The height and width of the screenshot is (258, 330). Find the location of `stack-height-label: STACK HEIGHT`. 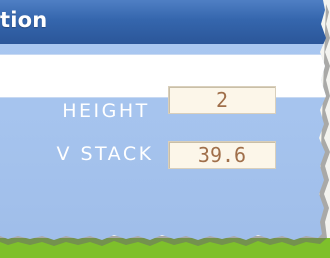

stack-height-label: STACK HEIGHT is located at coordinates (106, 101).